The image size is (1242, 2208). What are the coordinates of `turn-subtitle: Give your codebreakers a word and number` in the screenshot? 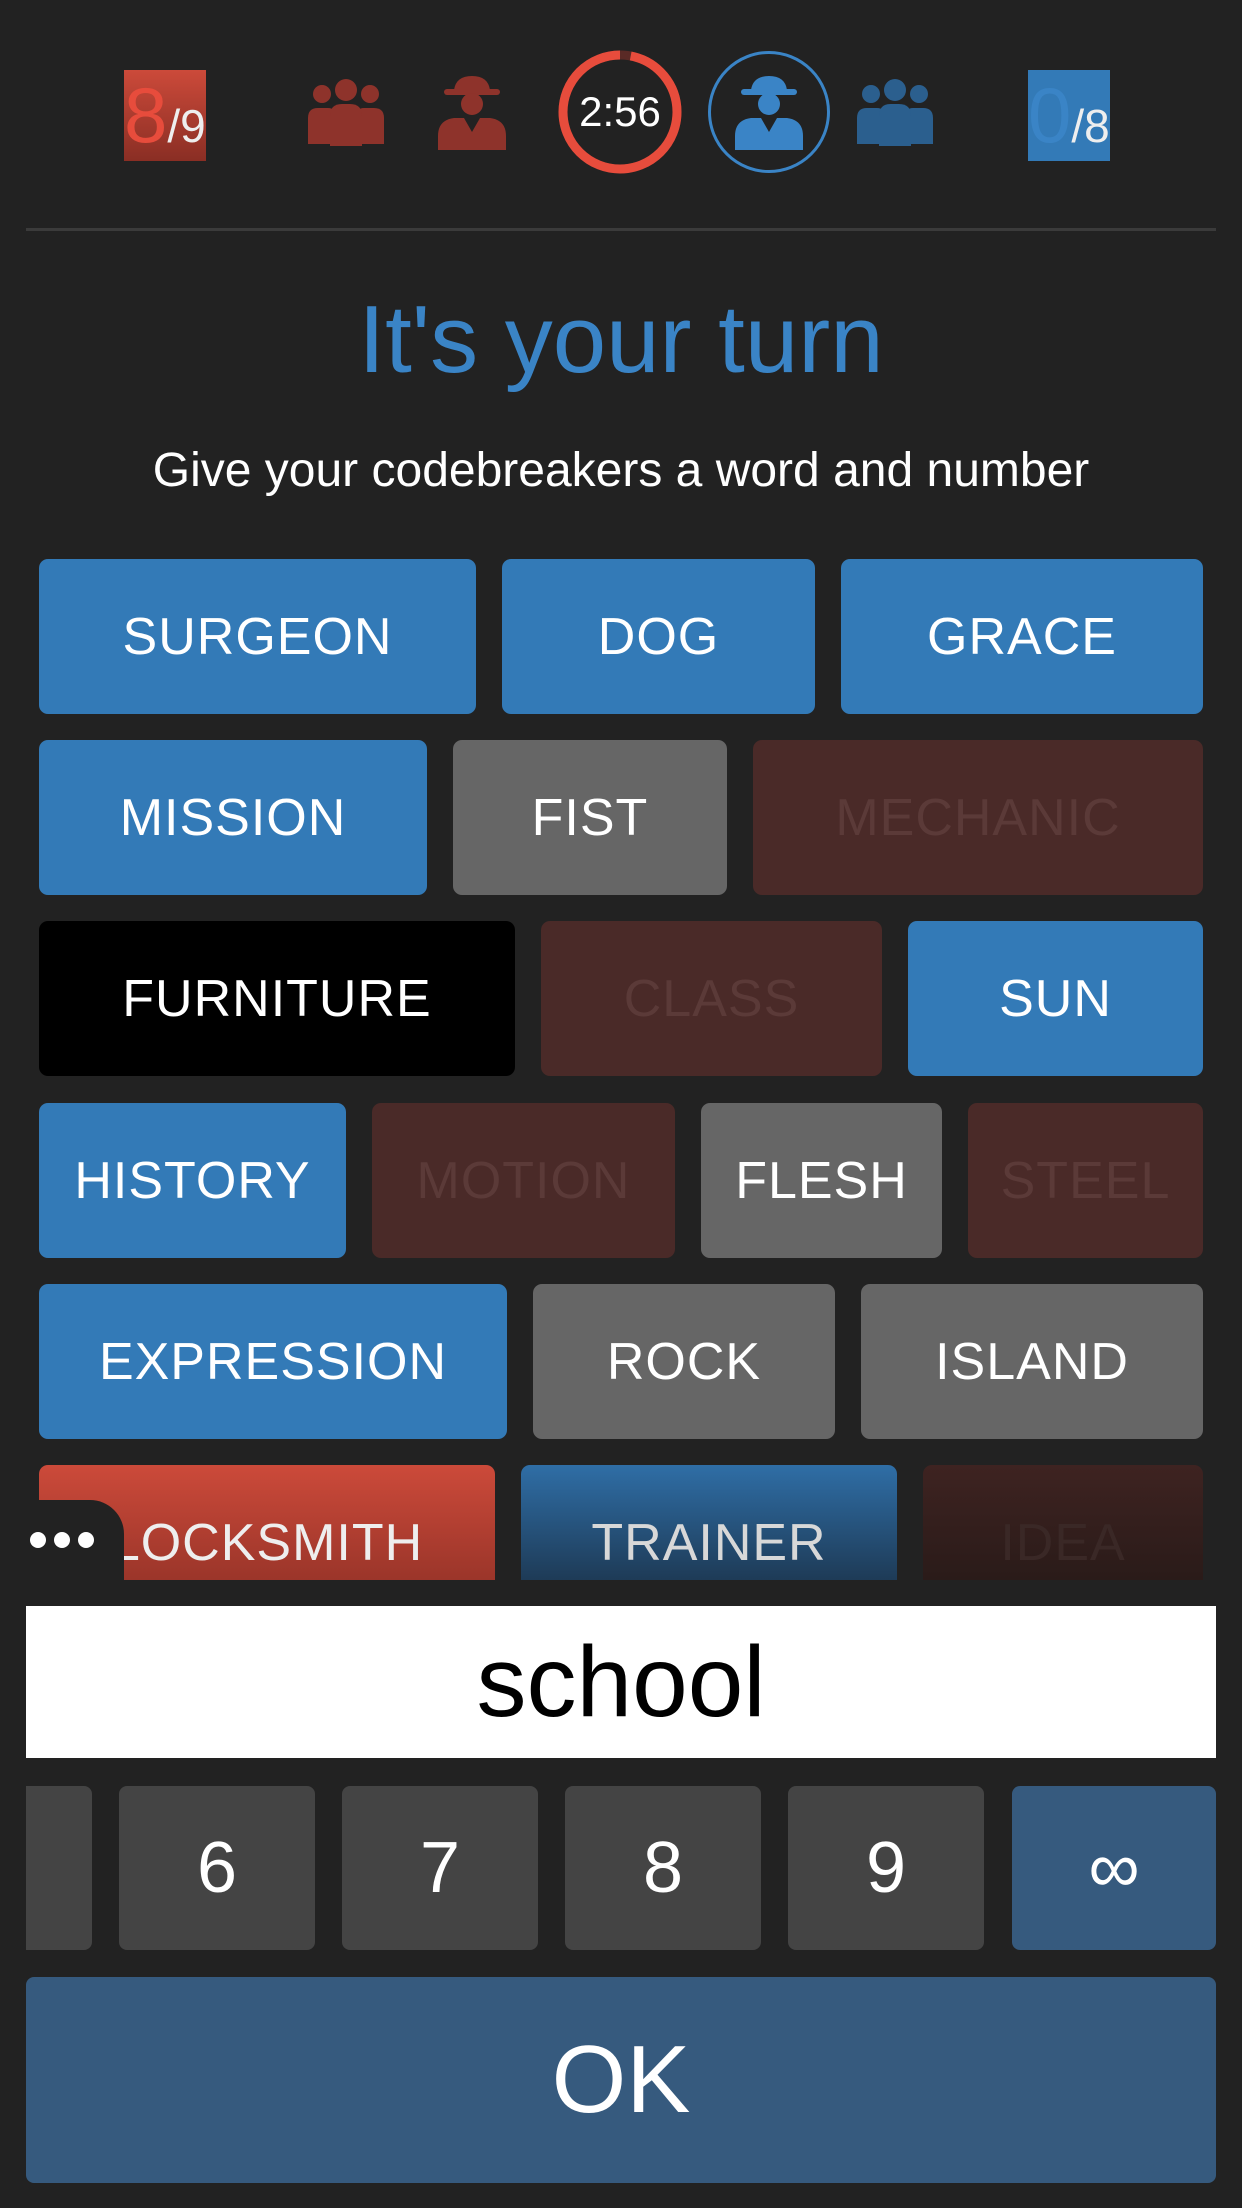 It's located at (621, 470).